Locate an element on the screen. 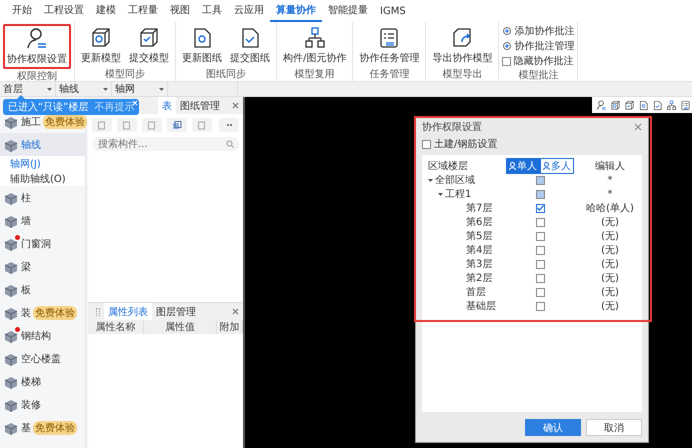 The height and width of the screenshot is (448, 692). menu-tab: 智能提量 is located at coordinates (348, 12).